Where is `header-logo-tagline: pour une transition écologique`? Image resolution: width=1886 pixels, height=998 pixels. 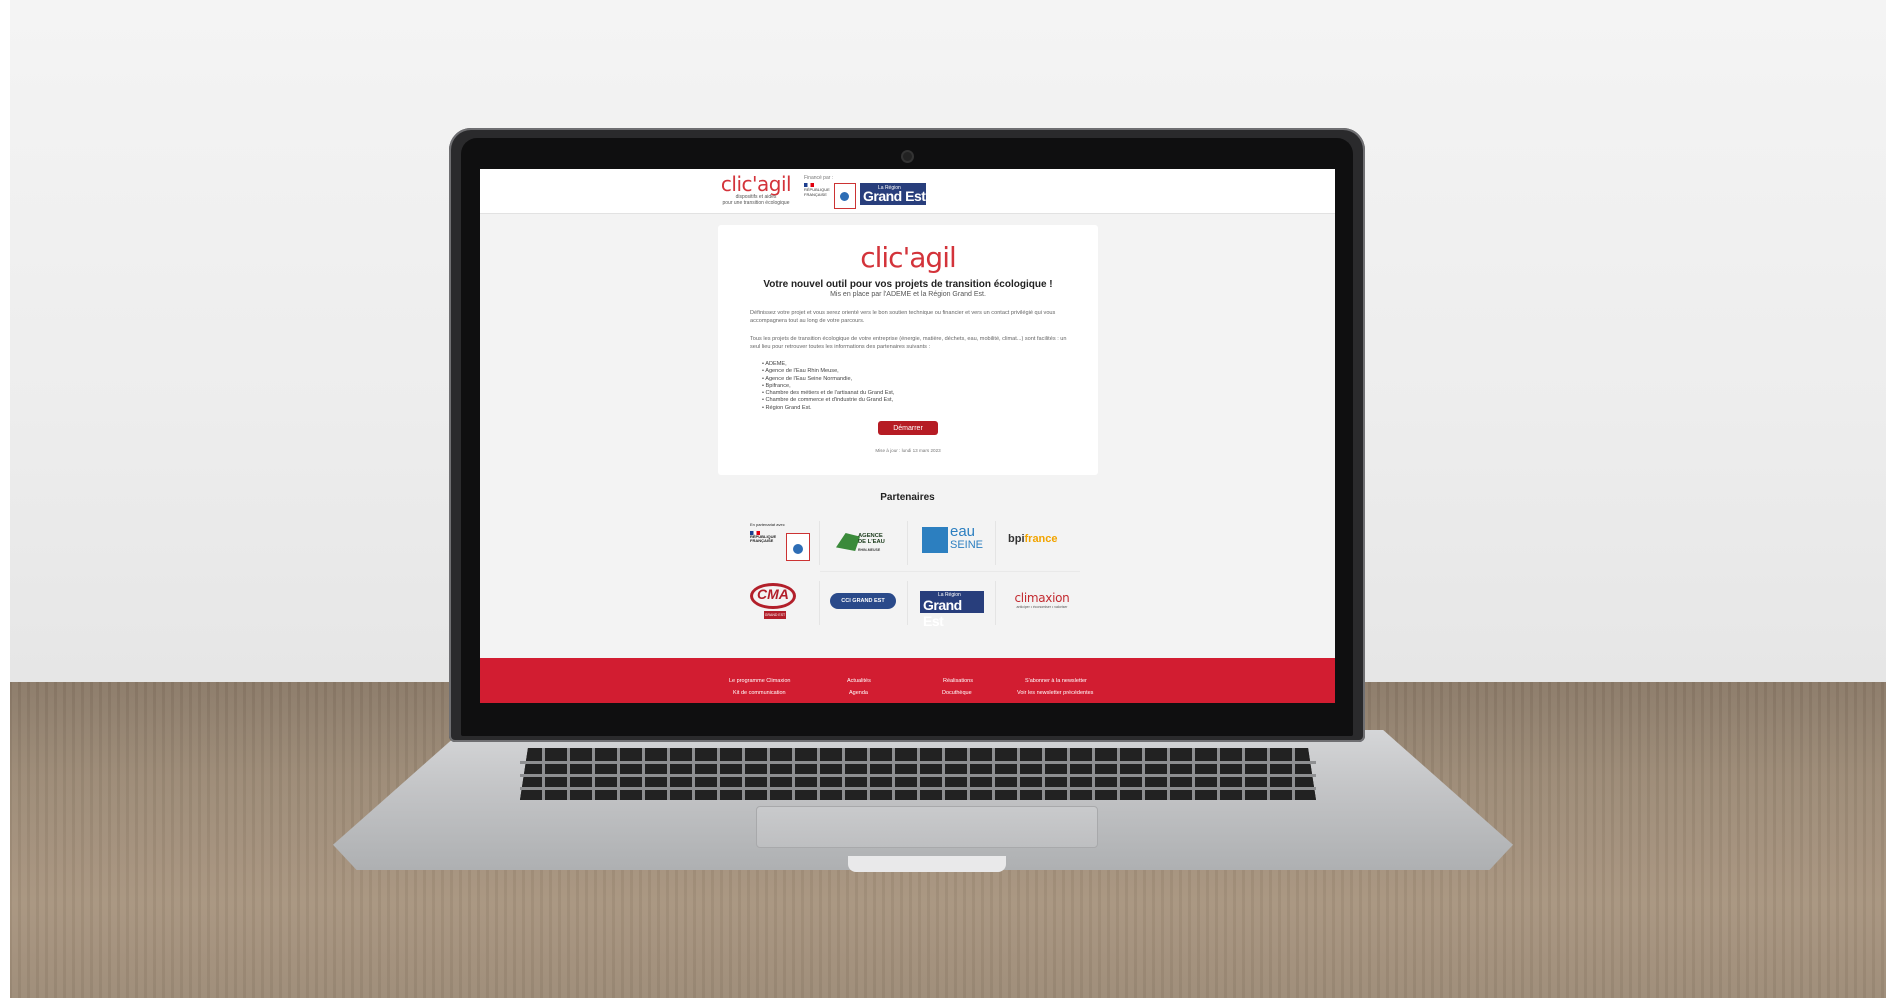
header-logo-tagline: pour une transition écologique is located at coordinates (756, 203).